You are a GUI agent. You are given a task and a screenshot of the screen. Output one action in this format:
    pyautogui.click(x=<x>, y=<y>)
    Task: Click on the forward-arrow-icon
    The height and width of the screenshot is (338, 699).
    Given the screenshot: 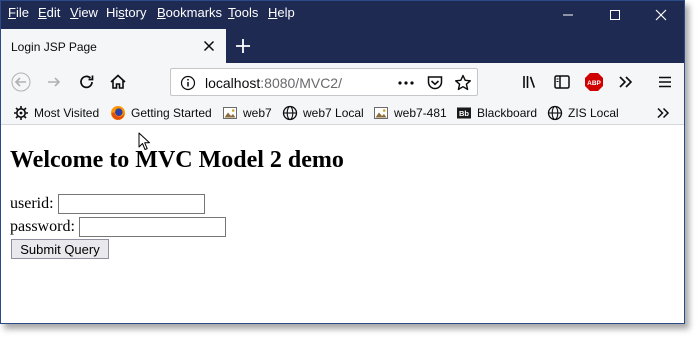 What is the action you would take?
    pyautogui.click(x=54, y=82)
    